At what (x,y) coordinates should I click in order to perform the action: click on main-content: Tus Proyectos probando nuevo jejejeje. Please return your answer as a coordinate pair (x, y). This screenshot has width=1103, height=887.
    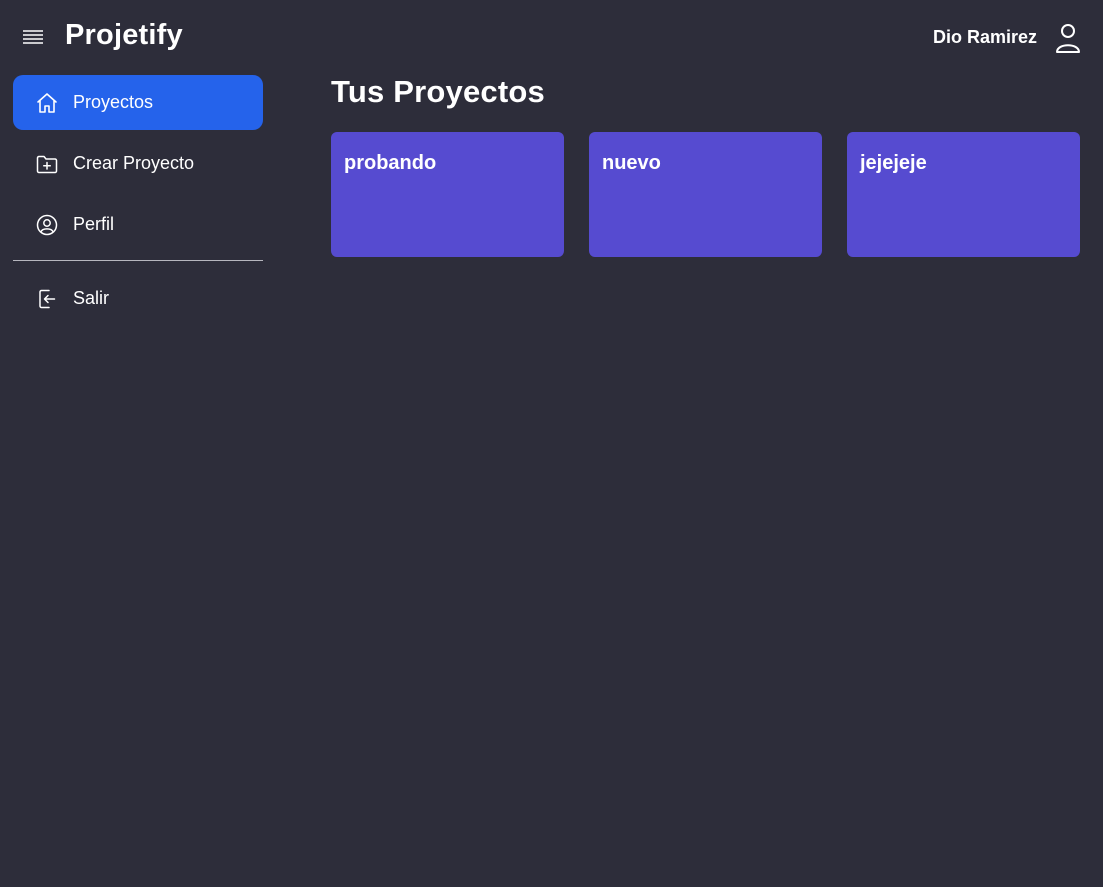
    Looking at the image, I should click on (706, 165).